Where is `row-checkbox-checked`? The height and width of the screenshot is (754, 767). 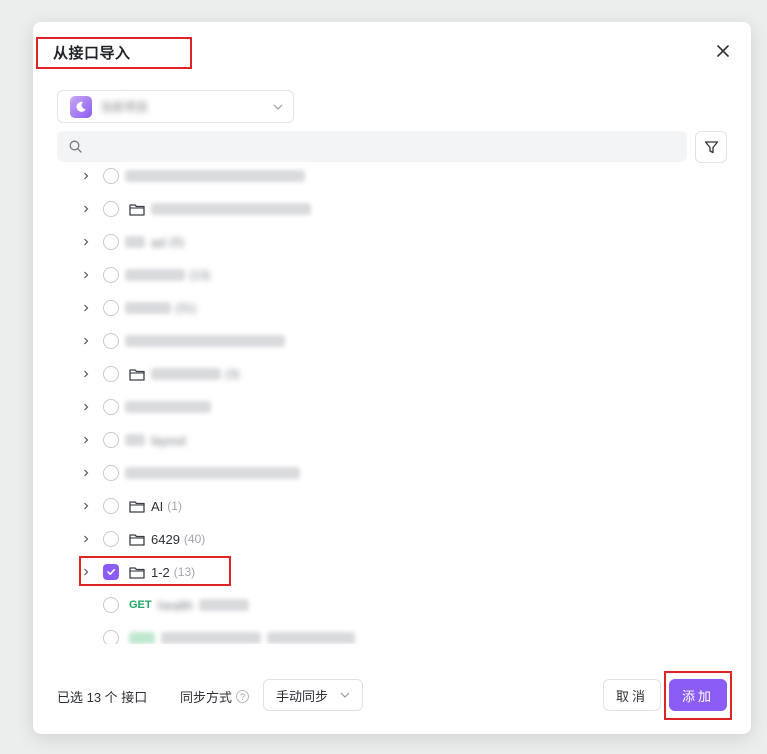
row-checkbox-checked is located at coordinates (111, 572).